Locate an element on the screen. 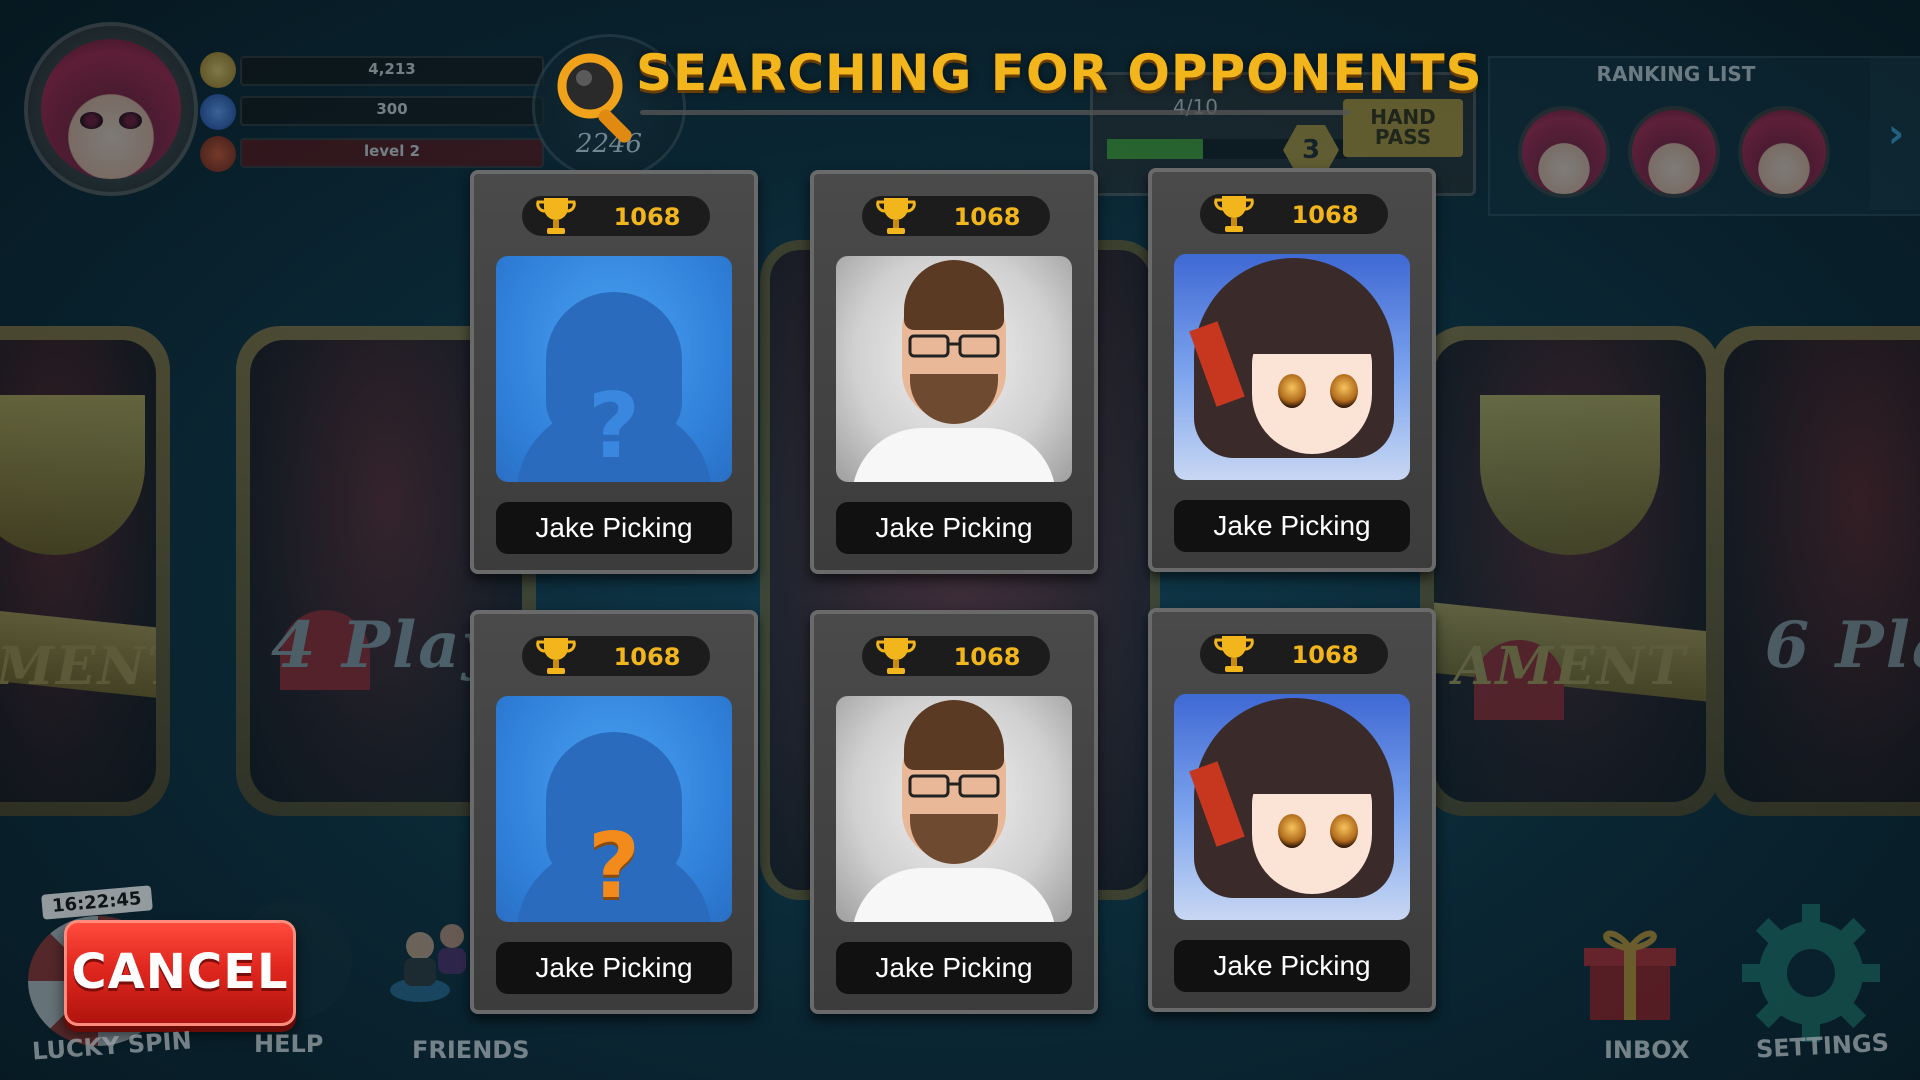  magnifier-icon is located at coordinates (594, 98).